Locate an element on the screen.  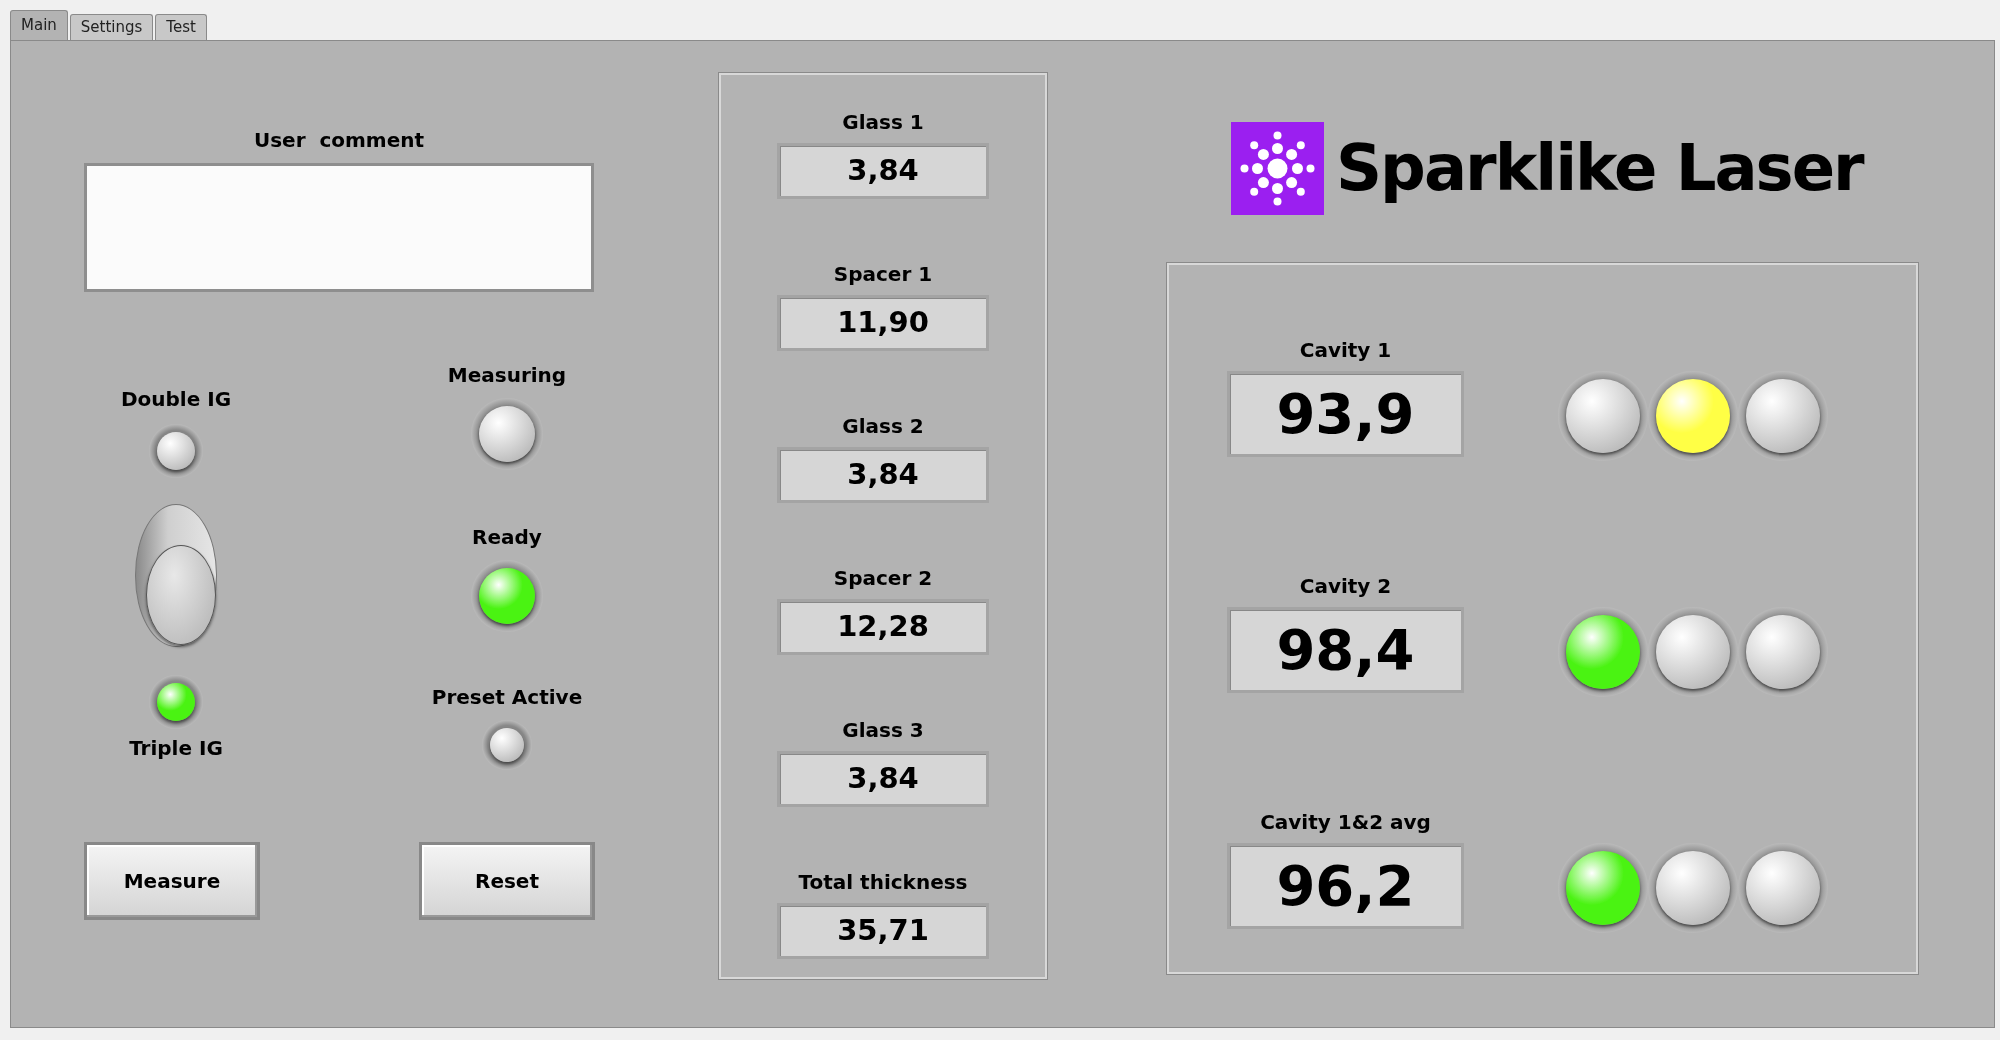
mode-label: Double IG is located at coordinates (176, 399).